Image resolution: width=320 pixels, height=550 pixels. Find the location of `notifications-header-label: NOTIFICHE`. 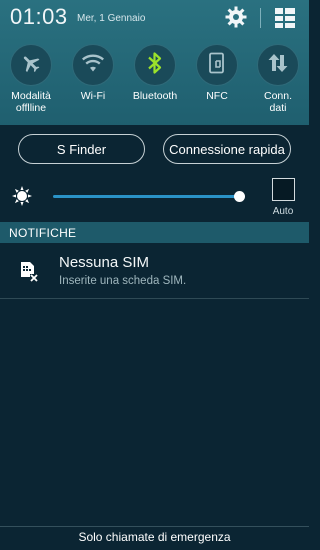

notifications-header-label: NOTIFICHE is located at coordinates (43, 232).